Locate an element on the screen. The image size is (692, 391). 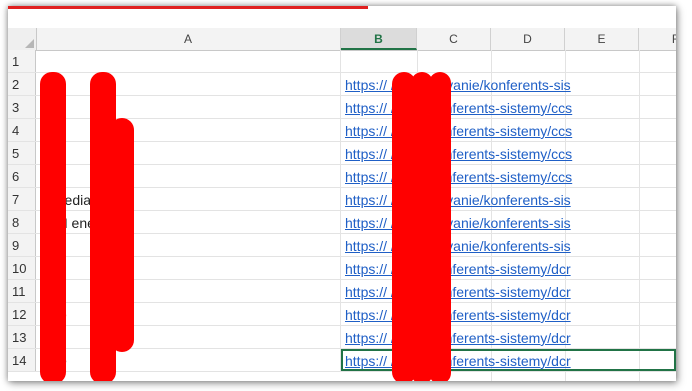
row-header: 13 is located at coordinates (22, 337).